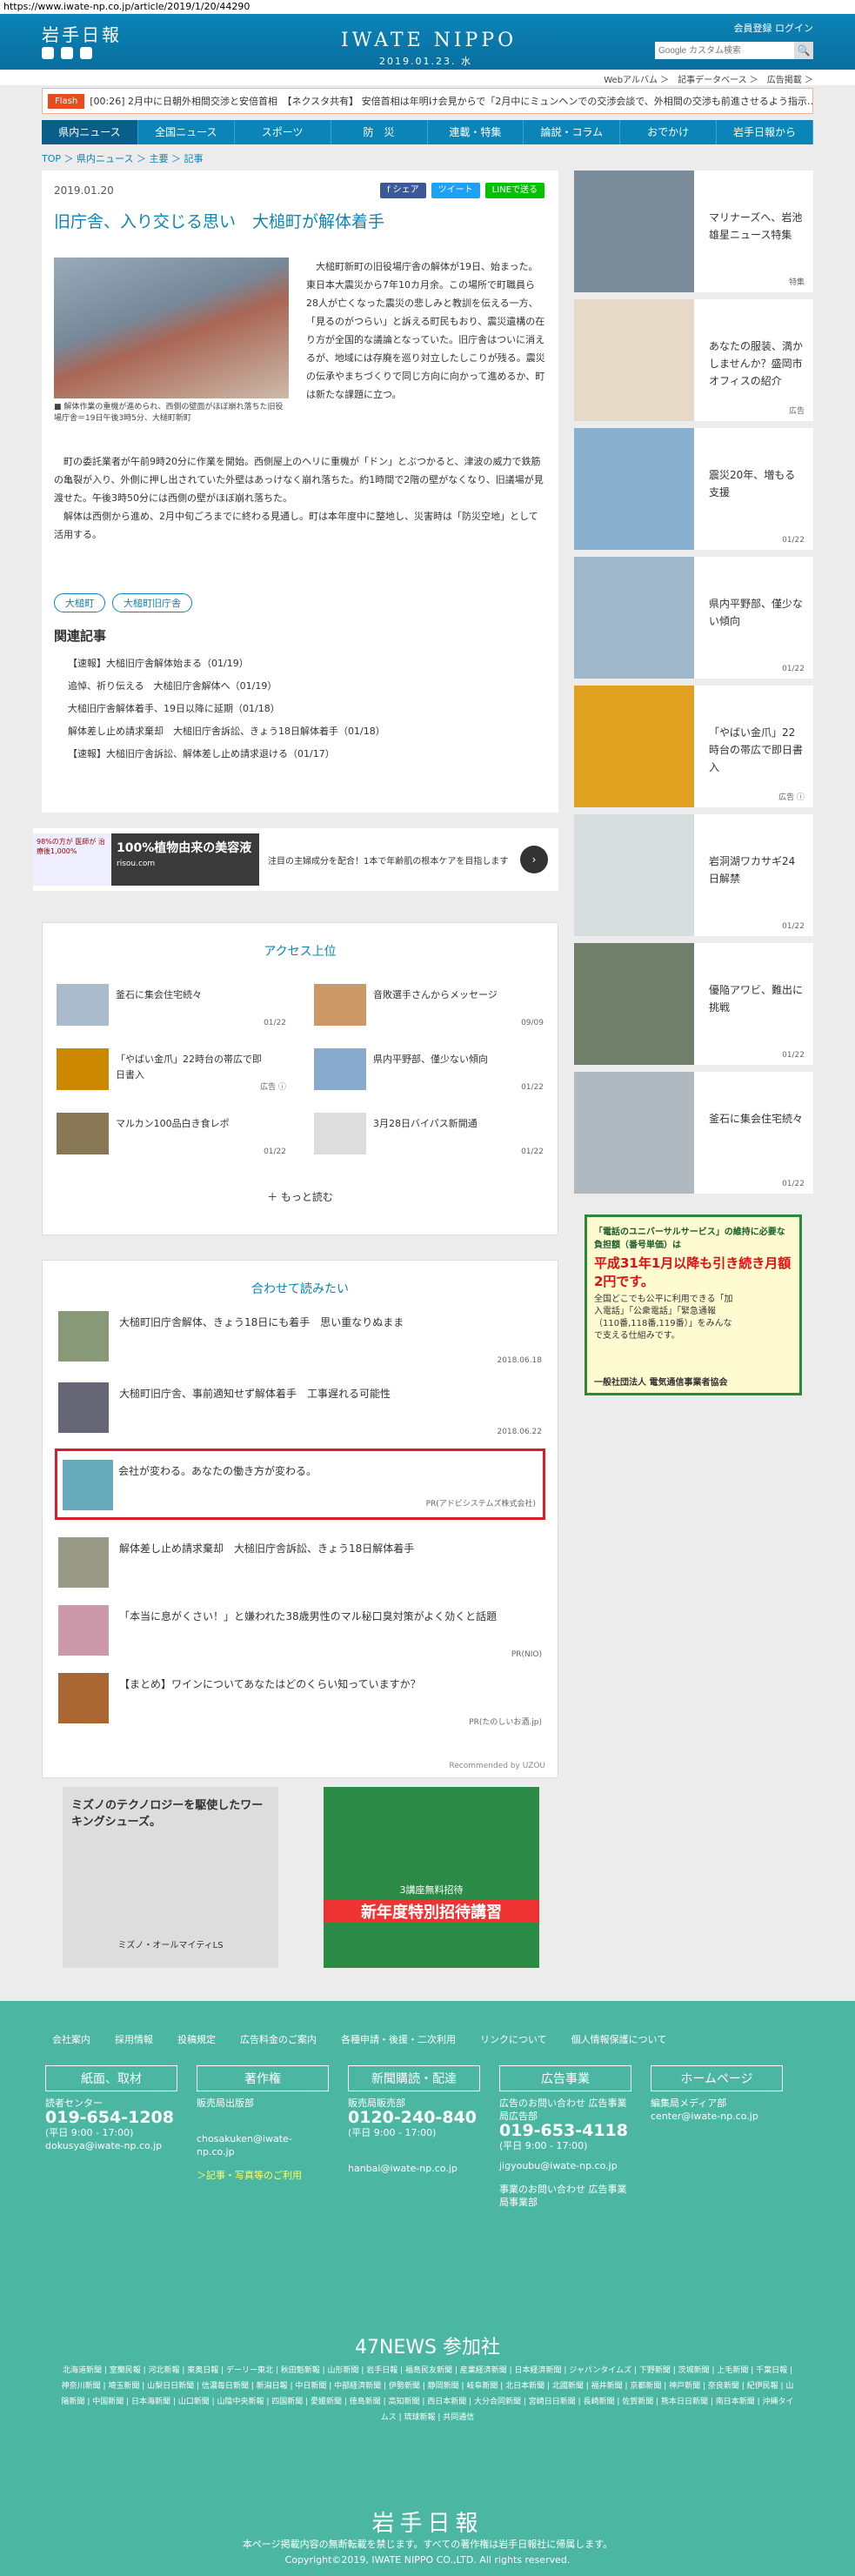 This screenshot has width=855, height=2576. Describe the element at coordinates (300, 1196) in the screenshot. I see `more-button: ＋ もっと読む` at that location.